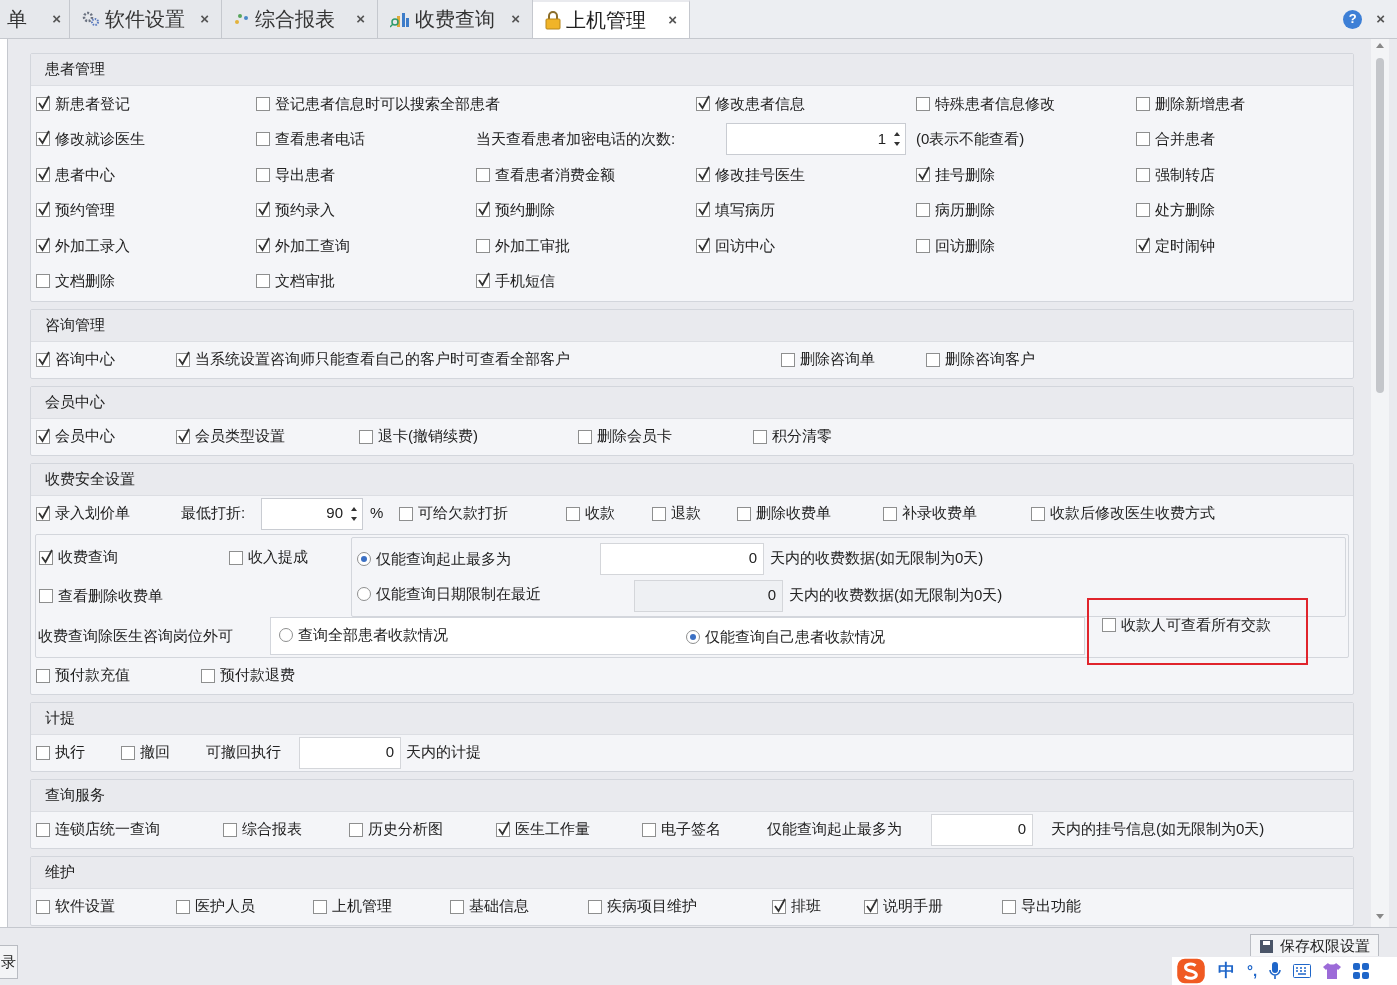 The height and width of the screenshot is (985, 1397). Describe the element at coordinates (913, 906) in the screenshot. I see `checkbox-label: 说明手册` at that location.